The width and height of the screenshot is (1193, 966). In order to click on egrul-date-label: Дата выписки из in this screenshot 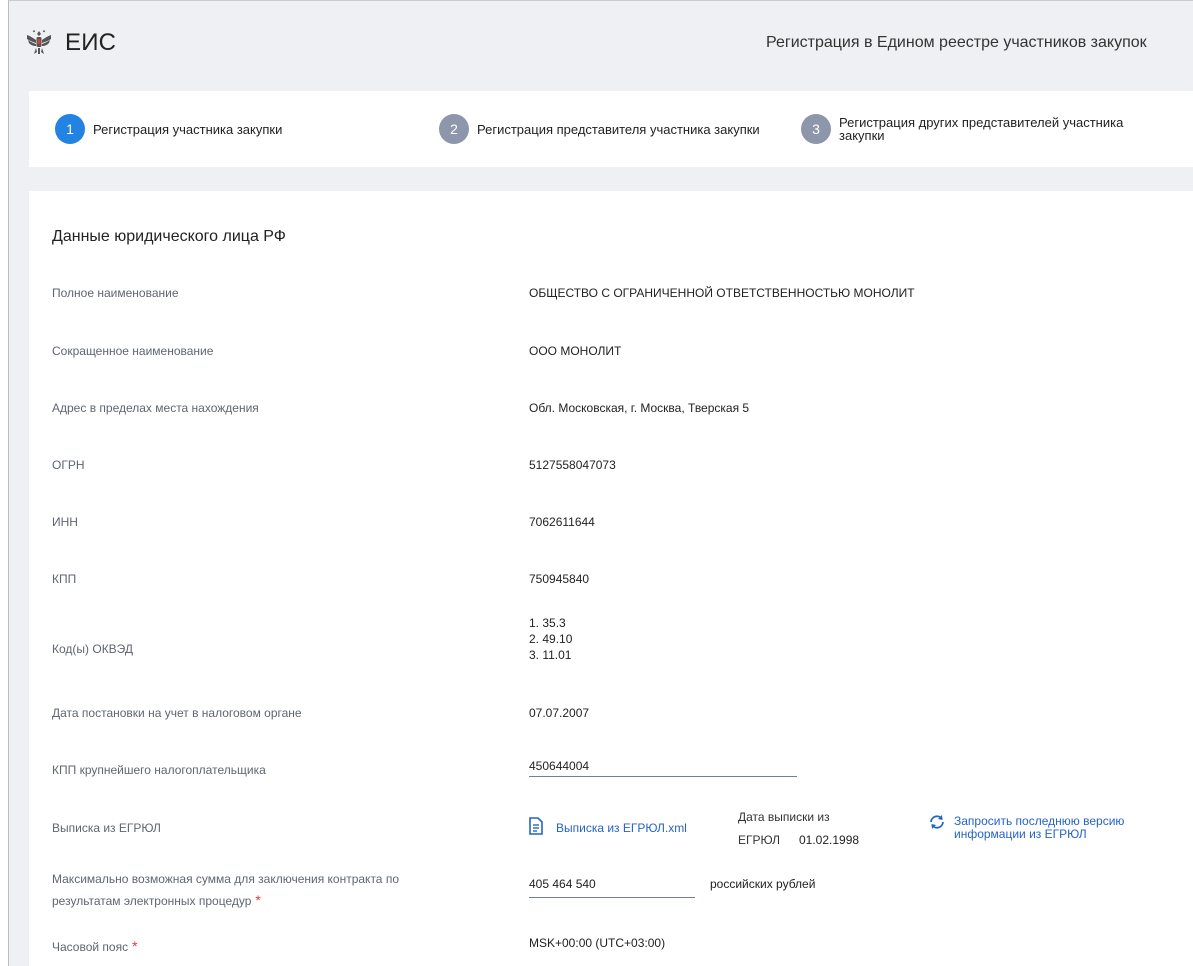, I will do `click(784, 817)`.